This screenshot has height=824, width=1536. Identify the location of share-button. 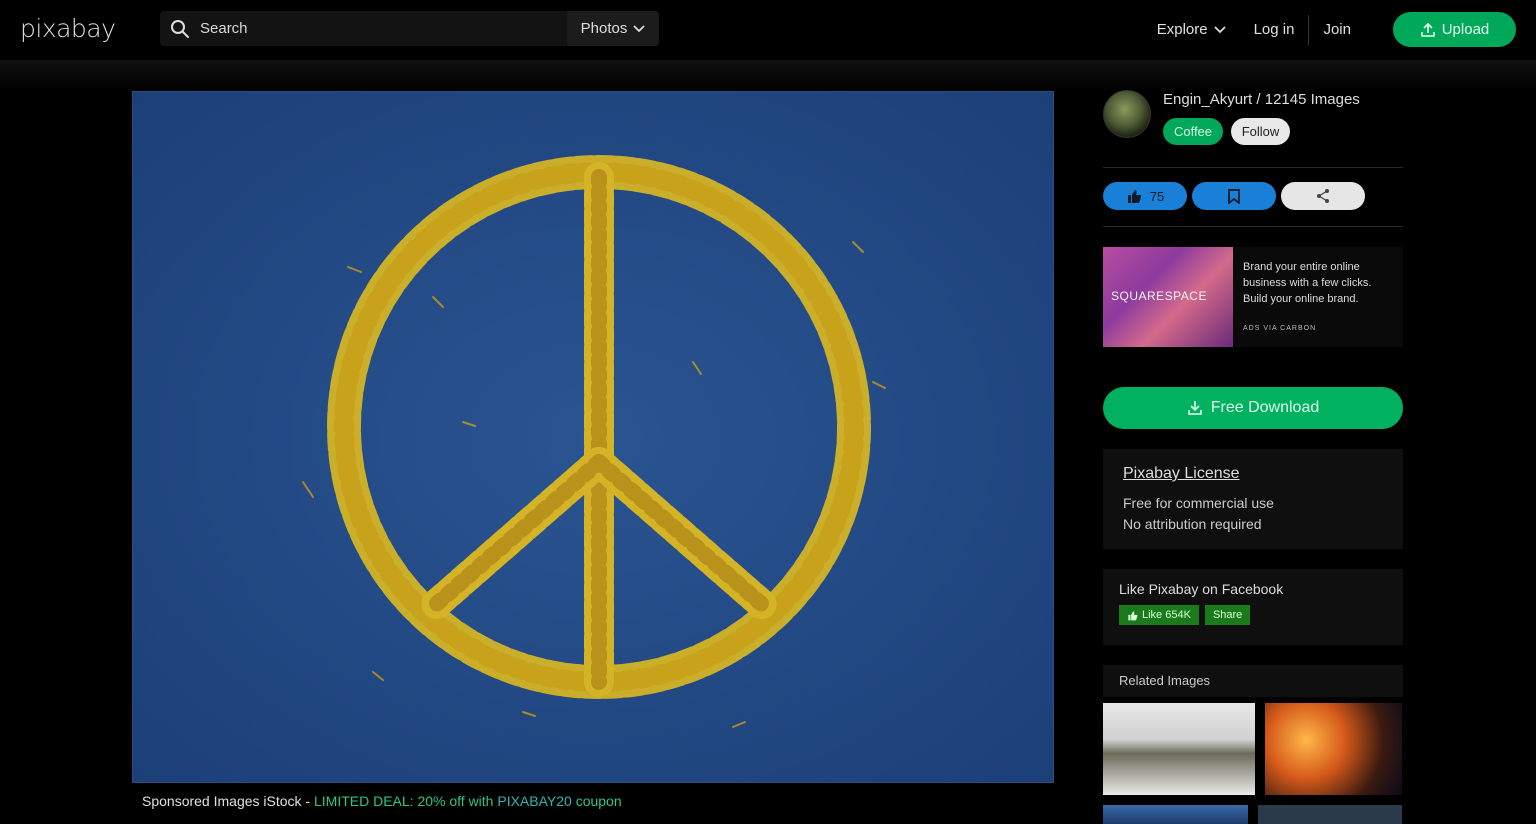
(1323, 196).